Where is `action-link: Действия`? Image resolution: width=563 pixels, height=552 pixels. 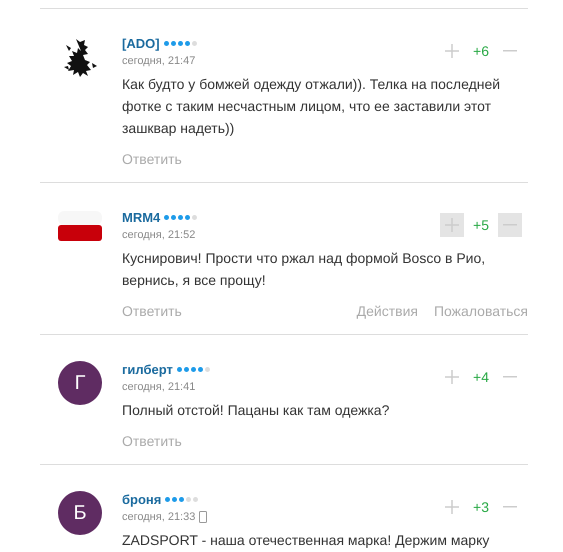
action-link: Действия is located at coordinates (387, 311).